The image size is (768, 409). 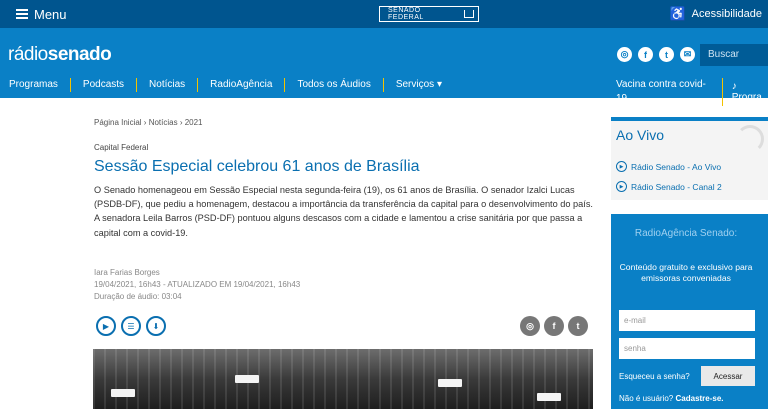 I want to click on signup-line: Não é usuário? Cadastre-se., so click(x=671, y=398).